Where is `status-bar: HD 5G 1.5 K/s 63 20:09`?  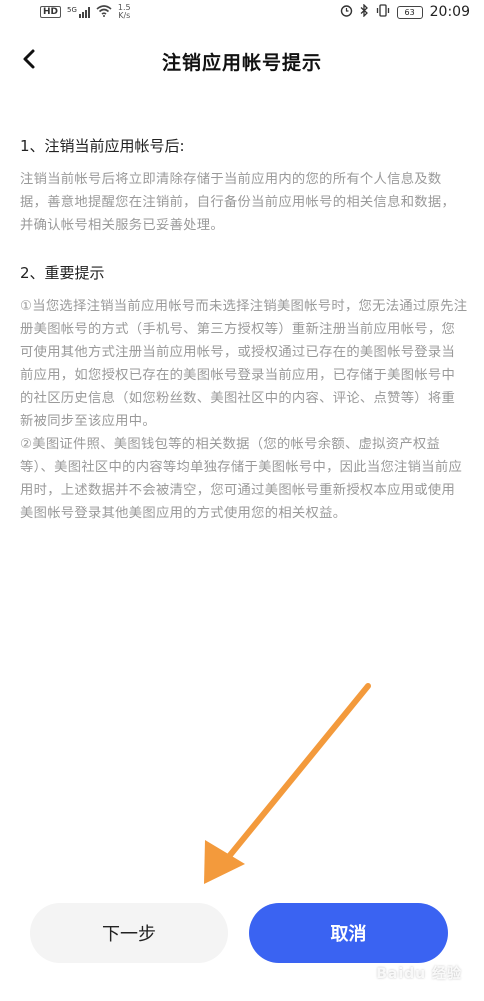
status-bar: HD 5G 1.5 K/s 63 20:09 is located at coordinates (242, 12).